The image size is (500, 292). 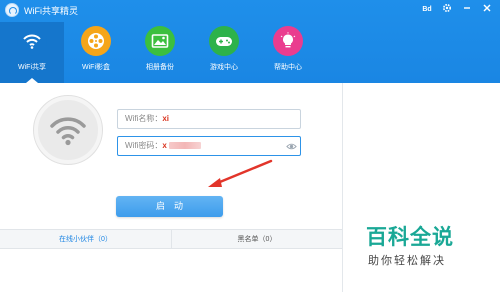 What do you see at coordinates (407, 261) in the screenshot?
I see `watermark-subtitle: 助你轻松解决` at bounding box center [407, 261].